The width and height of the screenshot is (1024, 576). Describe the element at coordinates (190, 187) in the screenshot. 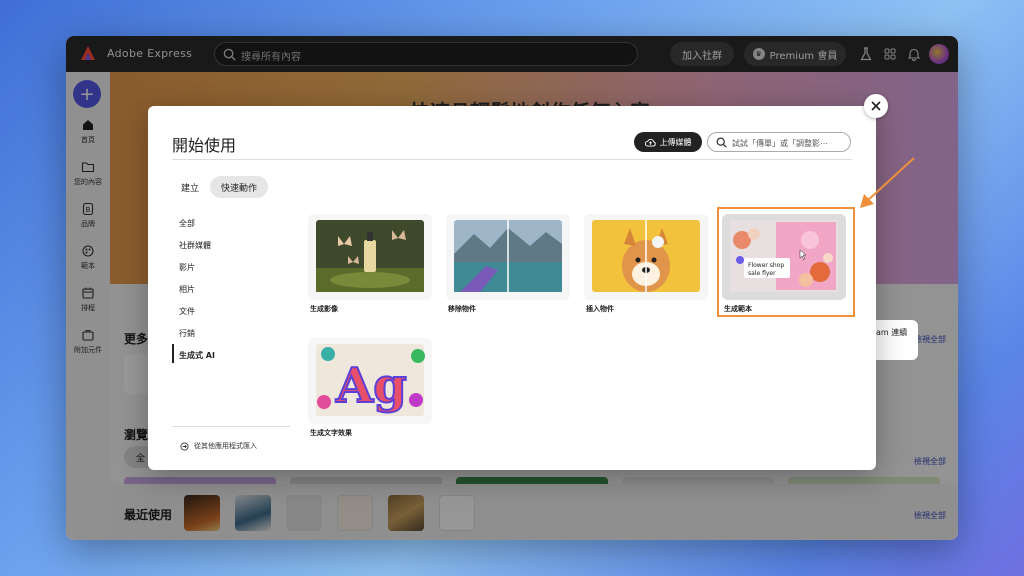

I see `tab-create: 建立` at that location.